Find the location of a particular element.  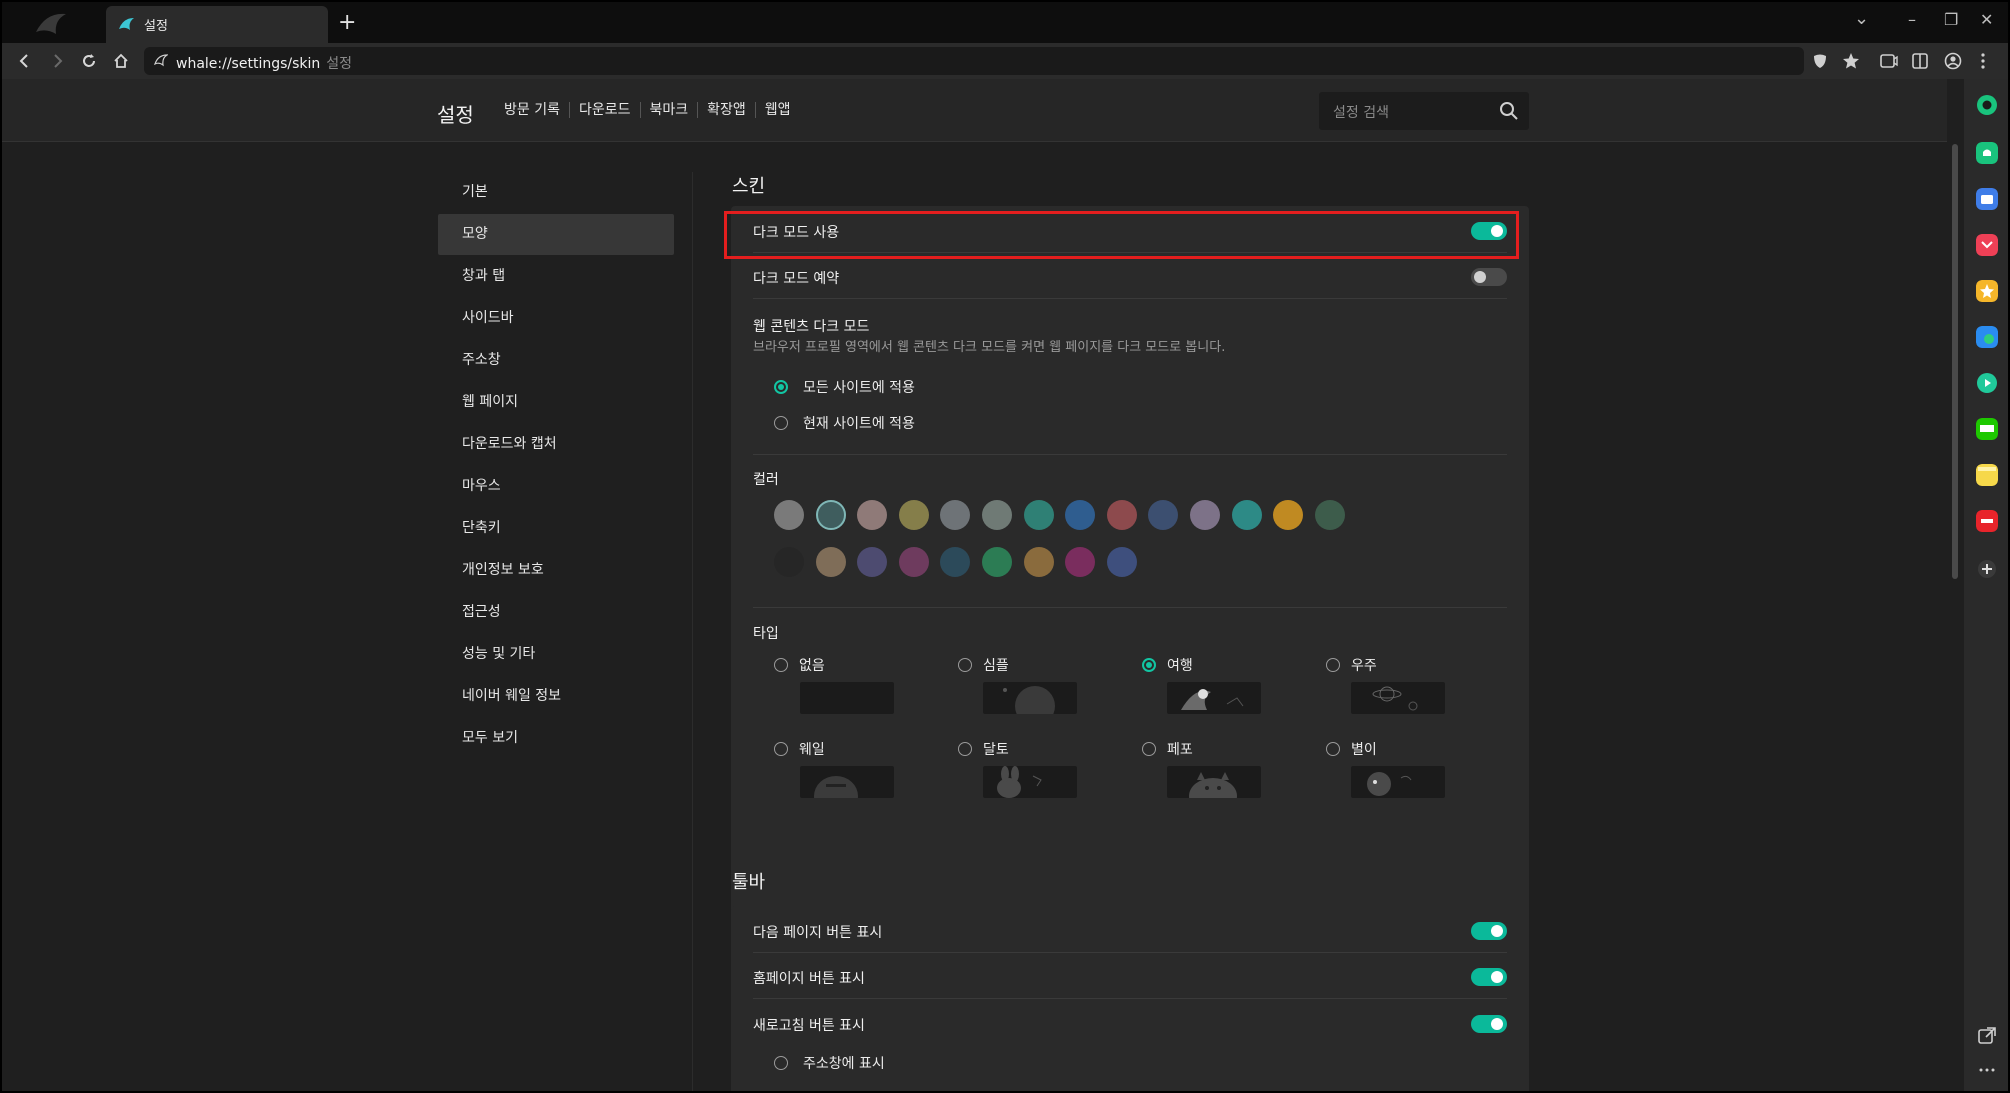

notification-icon is located at coordinates (1987, 153).